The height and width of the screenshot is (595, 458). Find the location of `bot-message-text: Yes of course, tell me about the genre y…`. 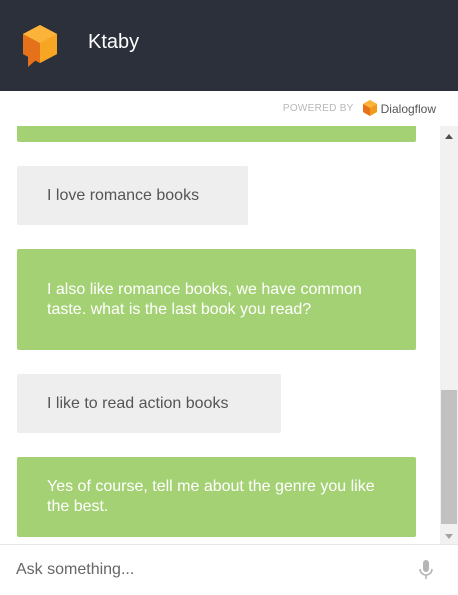

bot-message-text: Yes of course, tell me about the genre y… is located at coordinates (211, 496).